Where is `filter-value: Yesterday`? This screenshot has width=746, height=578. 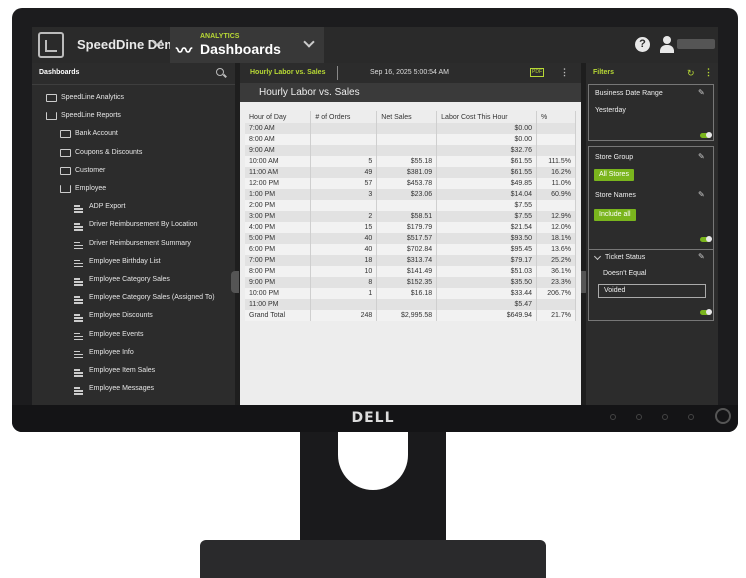 filter-value: Yesterday is located at coordinates (610, 110).